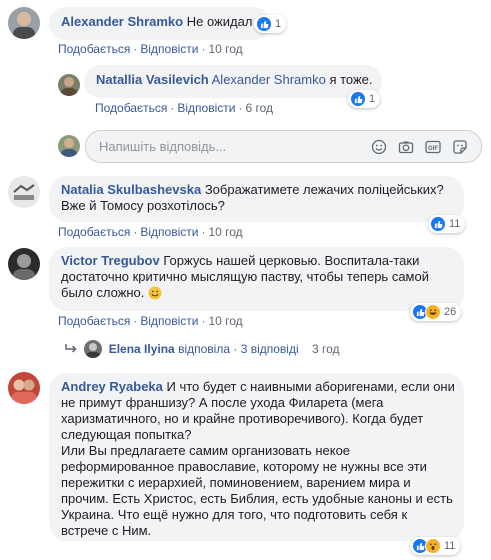  Describe the element at coordinates (269, 349) in the screenshot. I see `replies-count: 3 відповіді` at that location.